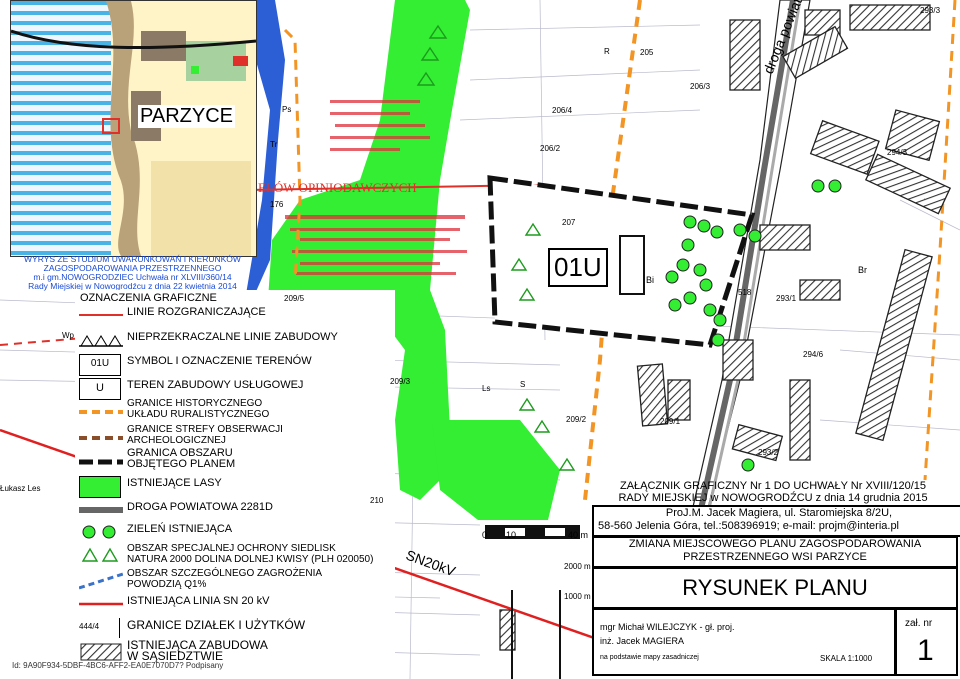  I want to click on red-line-symbol, so click(101, 315).